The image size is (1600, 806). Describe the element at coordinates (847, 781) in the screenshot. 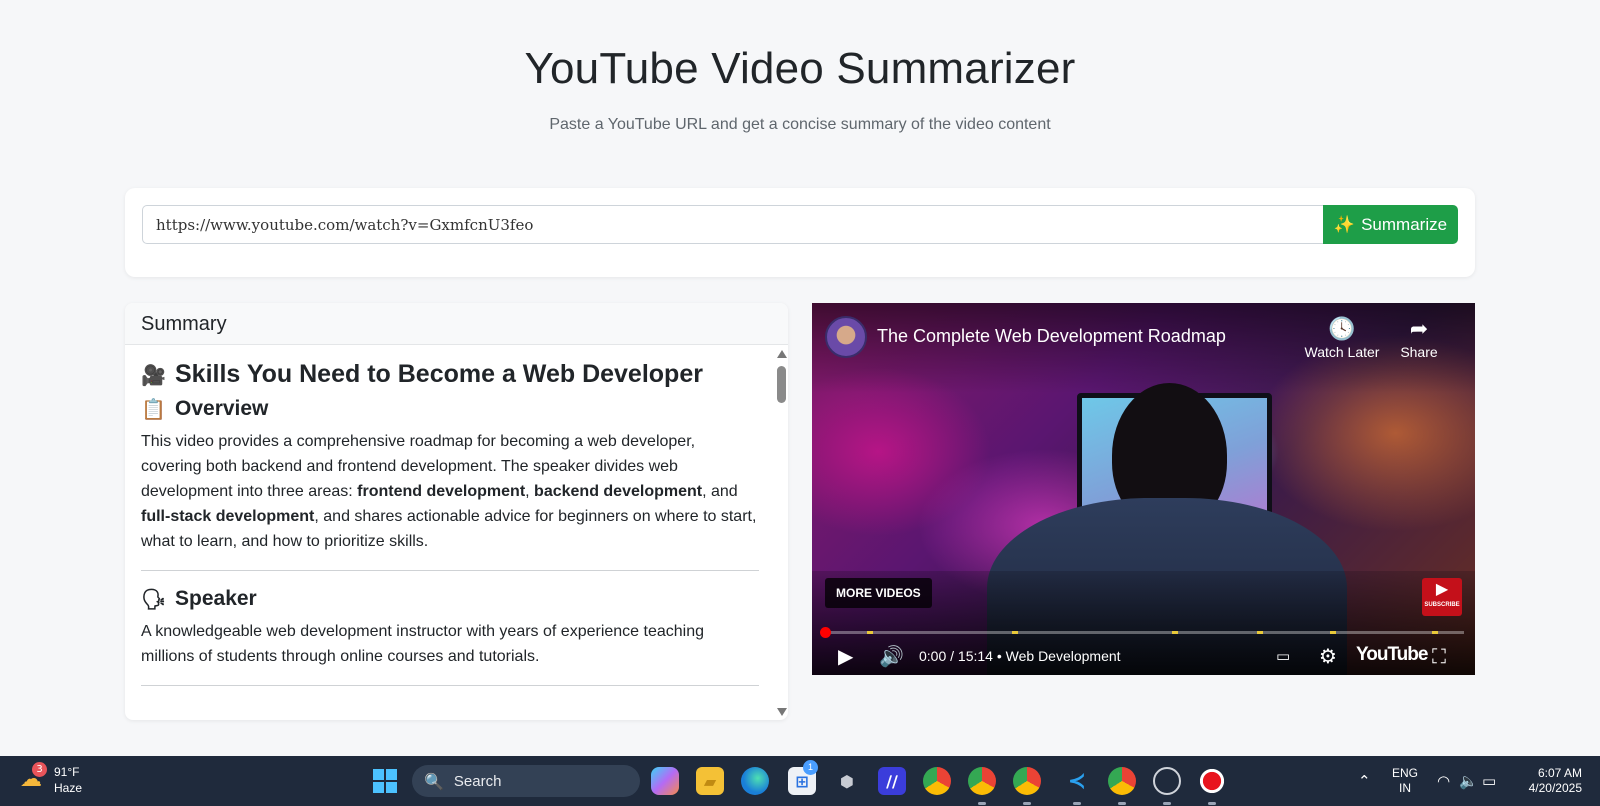

I see `app-hexagon-icon: ⬢` at that location.